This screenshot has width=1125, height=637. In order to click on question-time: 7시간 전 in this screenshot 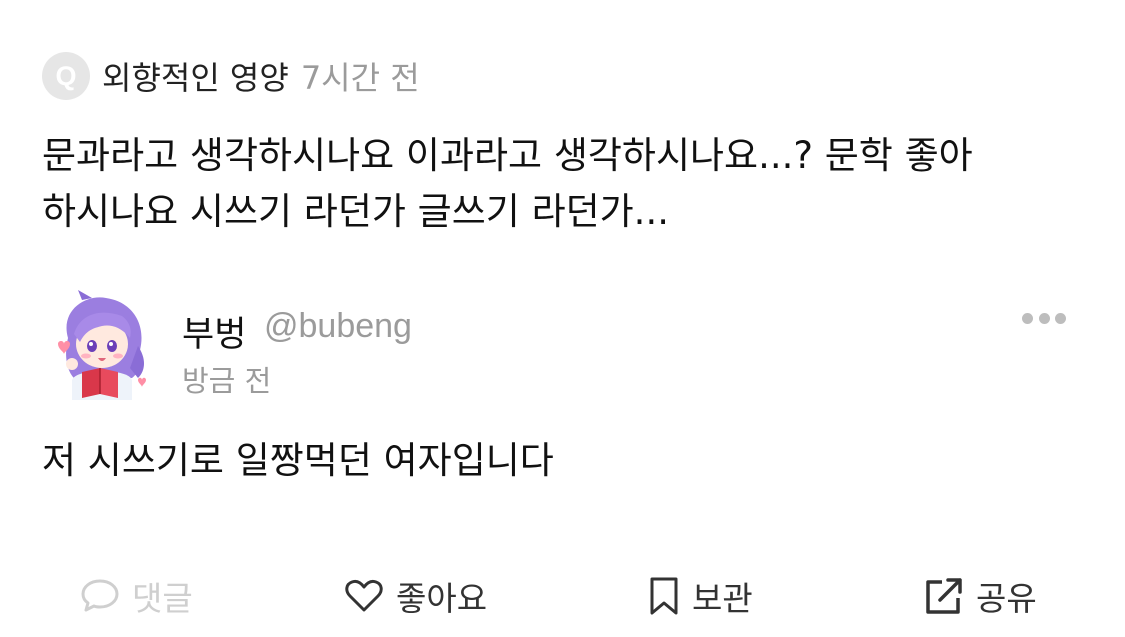, I will do `click(360, 78)`.